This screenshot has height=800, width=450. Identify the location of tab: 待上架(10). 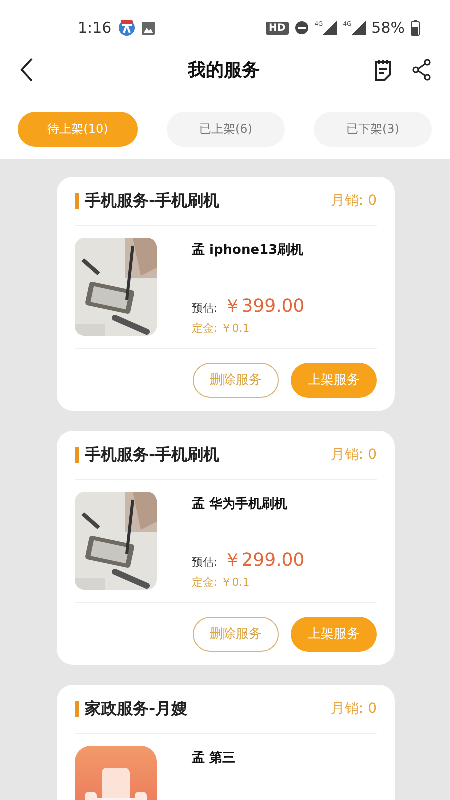
(78, 129).